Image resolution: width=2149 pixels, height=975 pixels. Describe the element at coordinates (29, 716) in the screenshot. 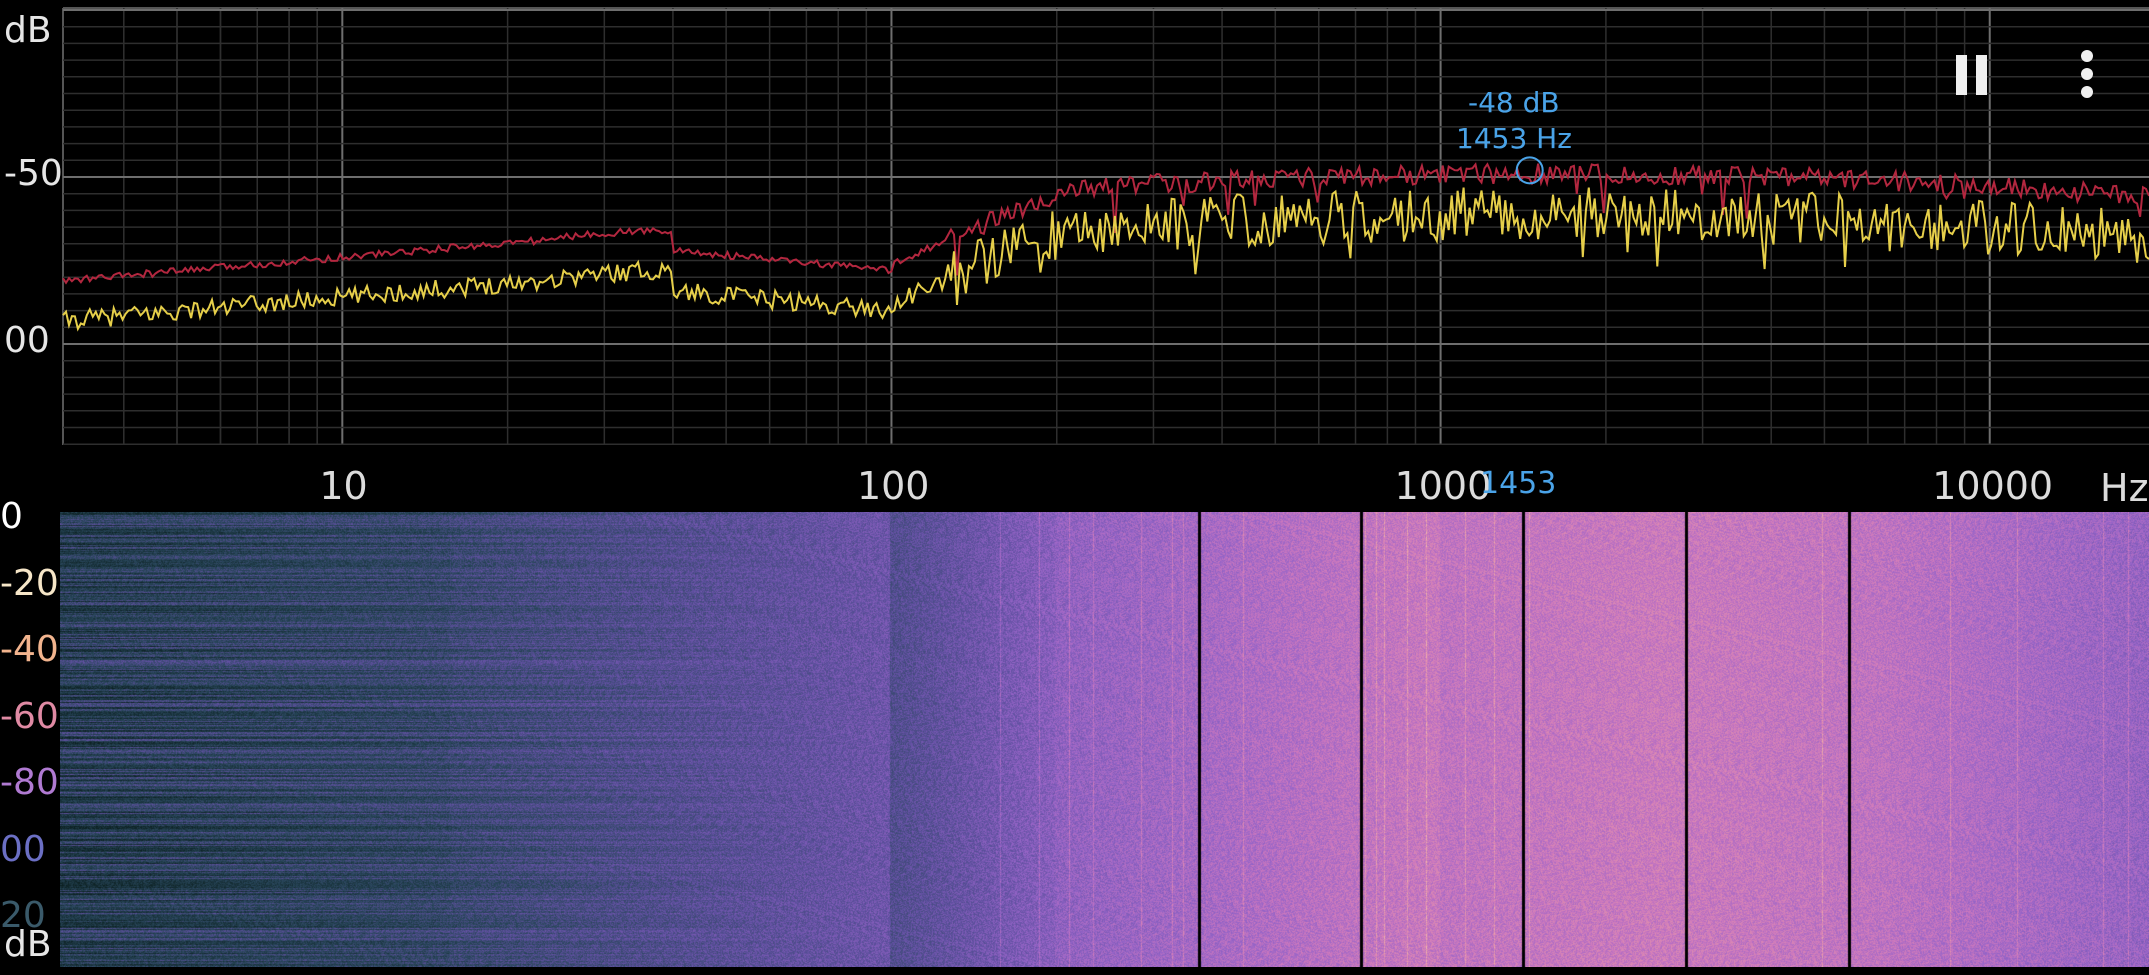

I see `spectrogram-y-tick-label: -60` at that location.